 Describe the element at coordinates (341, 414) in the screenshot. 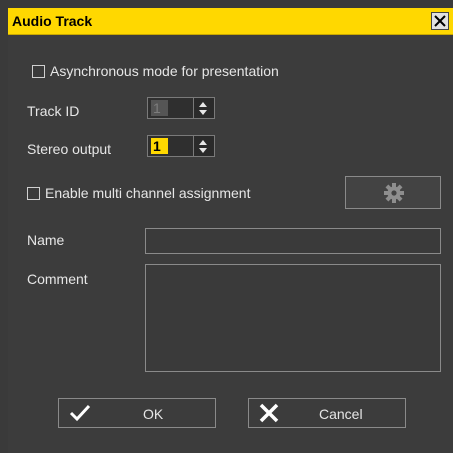

I see `cancel-label: Cancel` at that location.